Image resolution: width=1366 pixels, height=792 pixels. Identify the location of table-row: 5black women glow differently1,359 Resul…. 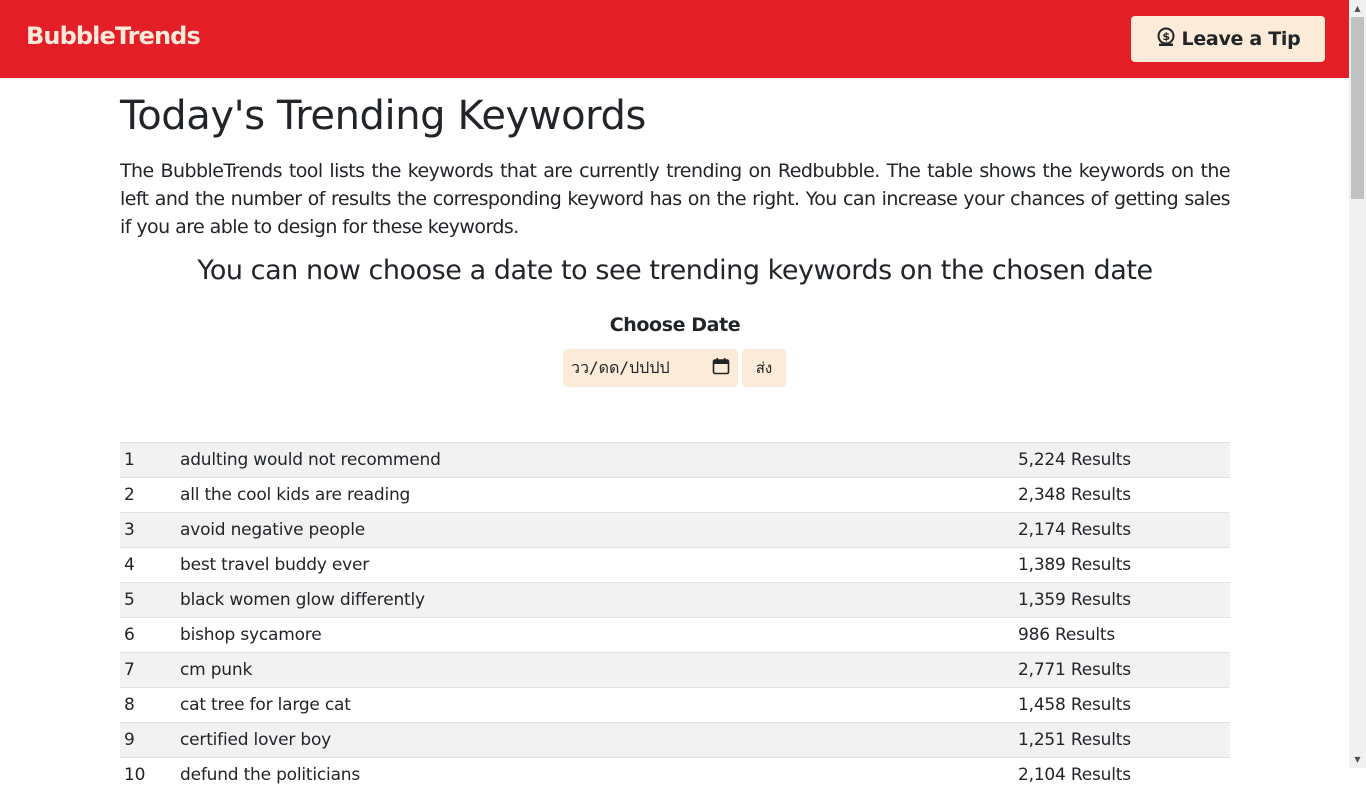
(675, 600).